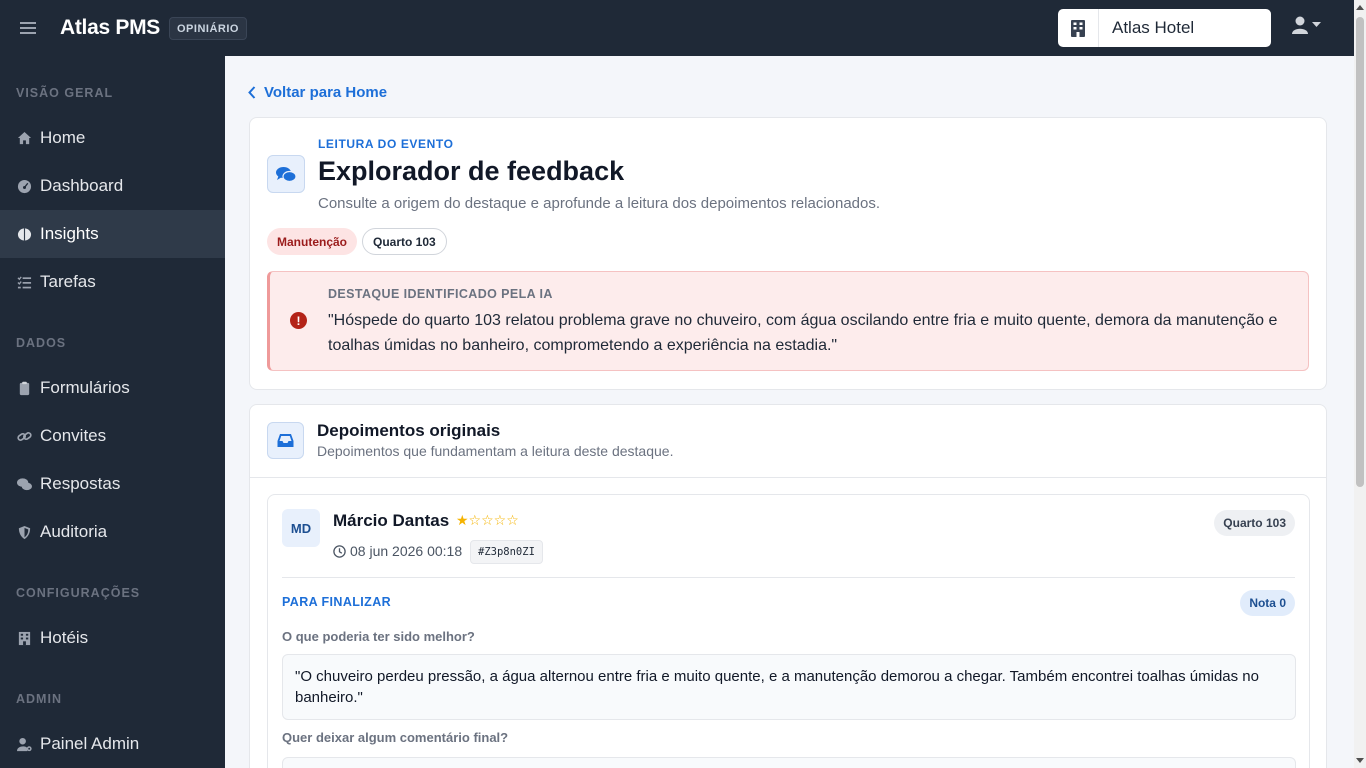 The height and width of the screenshot is (768, 1366). What do you see at coordinates (69, 233) in the screenshot?
I see `sidebar-item-label: Insights` at bounding box center [69, 233].